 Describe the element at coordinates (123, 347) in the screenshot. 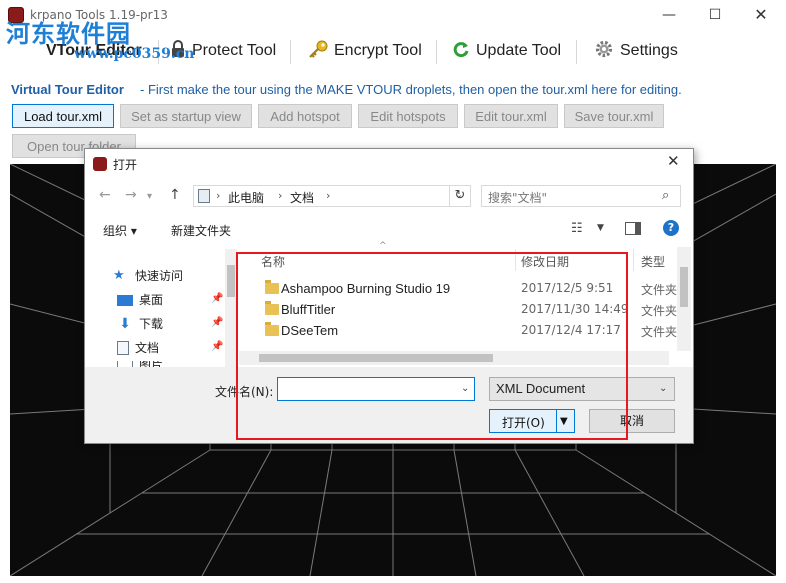

I see `document-icon` at that location.